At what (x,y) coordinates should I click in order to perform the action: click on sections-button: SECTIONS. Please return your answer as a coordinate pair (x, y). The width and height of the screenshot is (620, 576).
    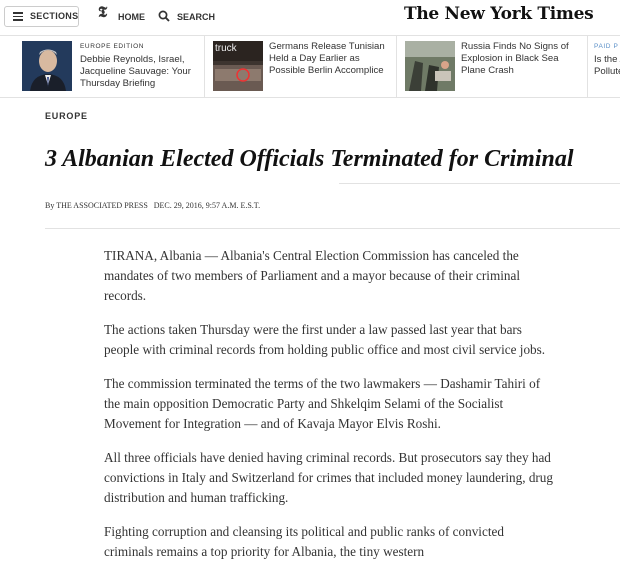
    Looking at the image, I should click on (41, 16).